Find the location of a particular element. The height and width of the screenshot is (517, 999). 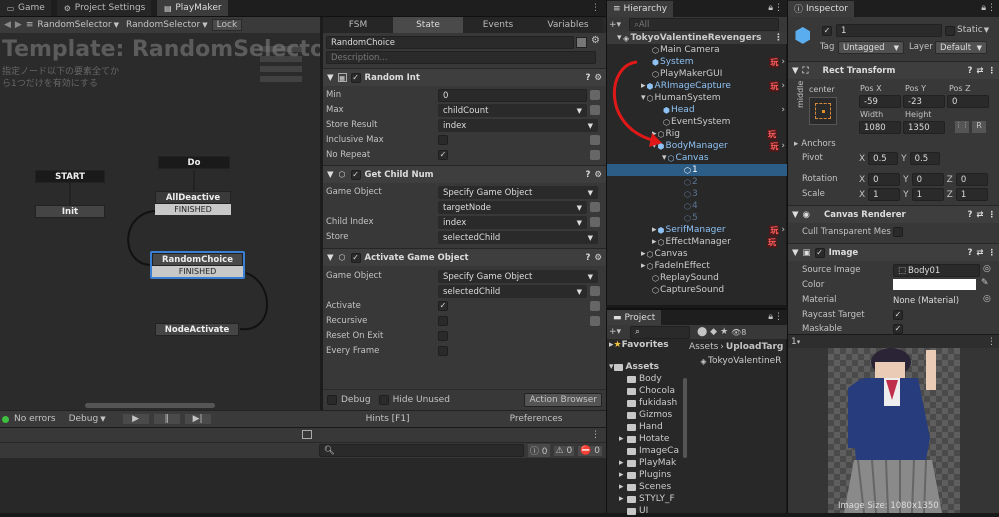

random-choice-state: RandomChoice FINISHED is located at coordinates (197, 265).